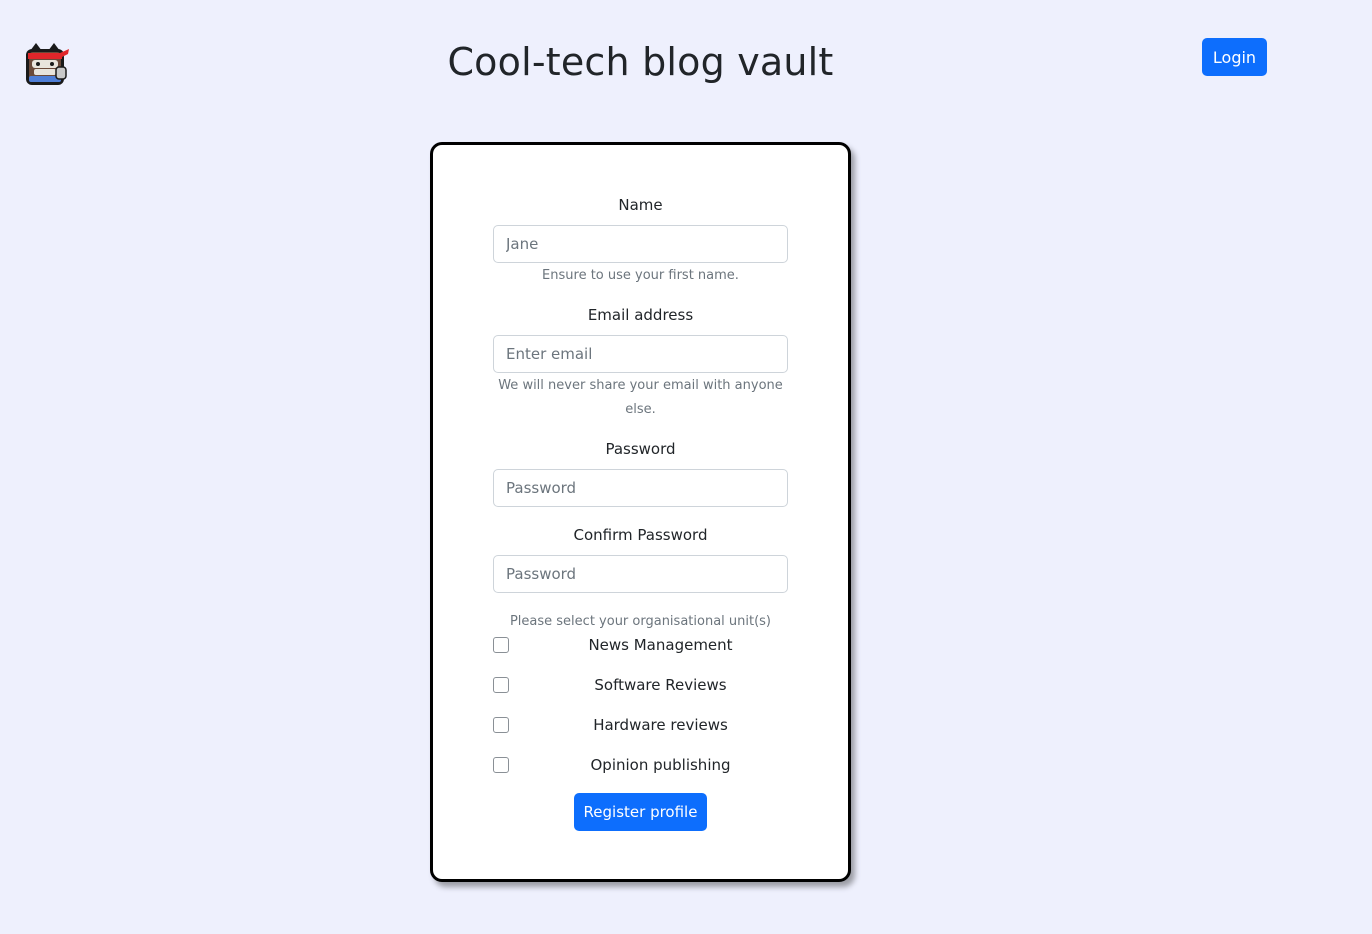 The image size is (1372, 934). I want to click on name-help-text: Ensure to use your first name., so click(640, 275).